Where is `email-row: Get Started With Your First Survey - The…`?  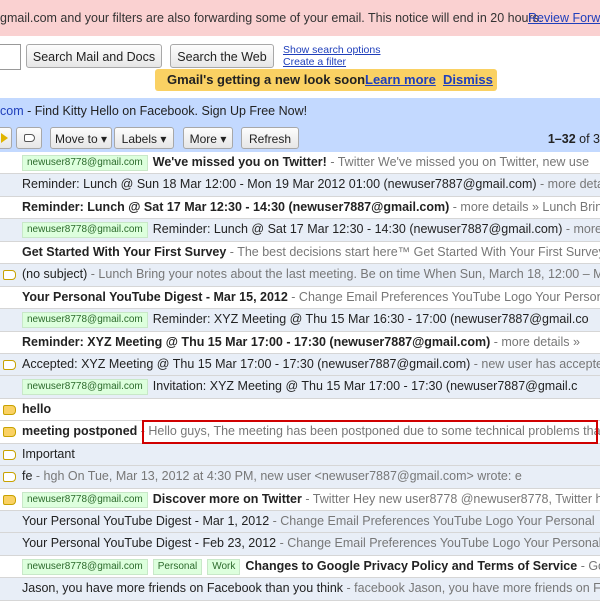
email-row: Get Started With Your First Survey - The… is located at coordinates (300, 253).